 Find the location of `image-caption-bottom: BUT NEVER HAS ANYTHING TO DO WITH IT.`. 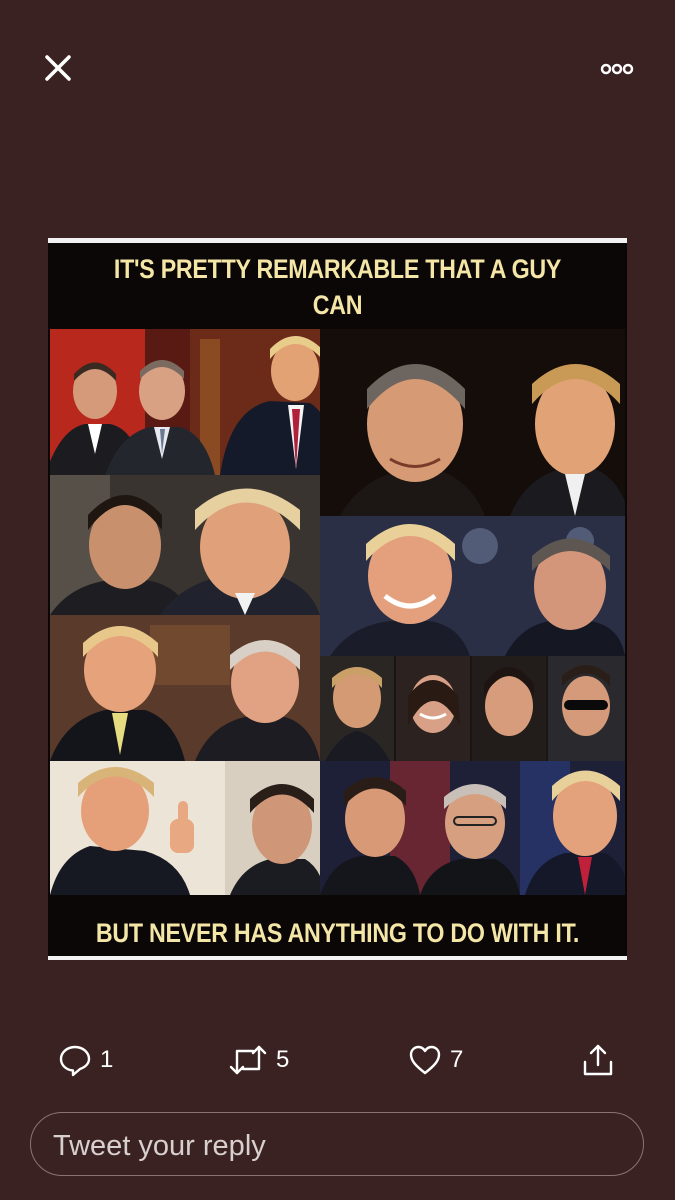

image-caption-bottom: BUT NEVER HAS ANYTHING TO DO WITH IT. is located at coordinates (337, 933).